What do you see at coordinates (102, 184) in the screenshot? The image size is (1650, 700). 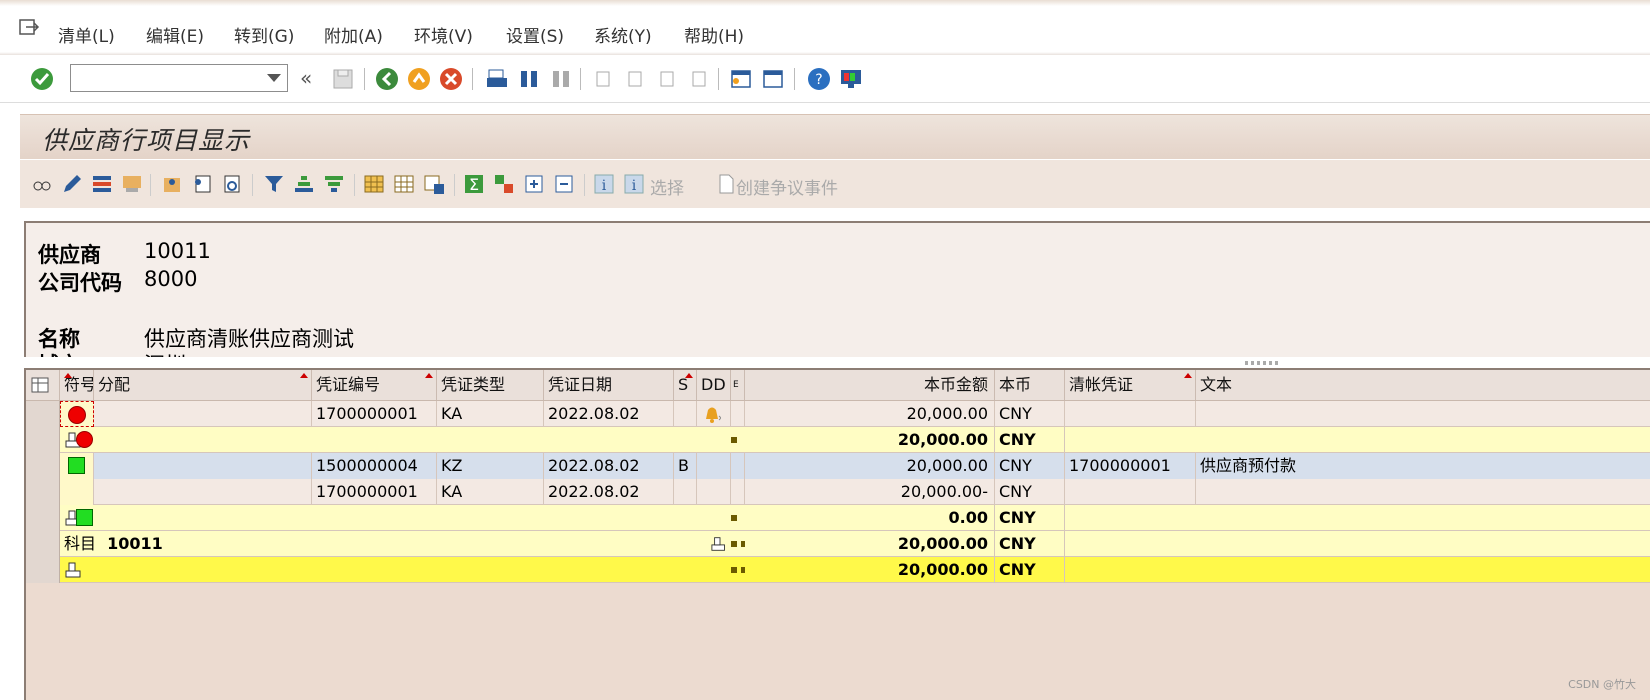 I see `change-icon` at bounding box center [102, 184].